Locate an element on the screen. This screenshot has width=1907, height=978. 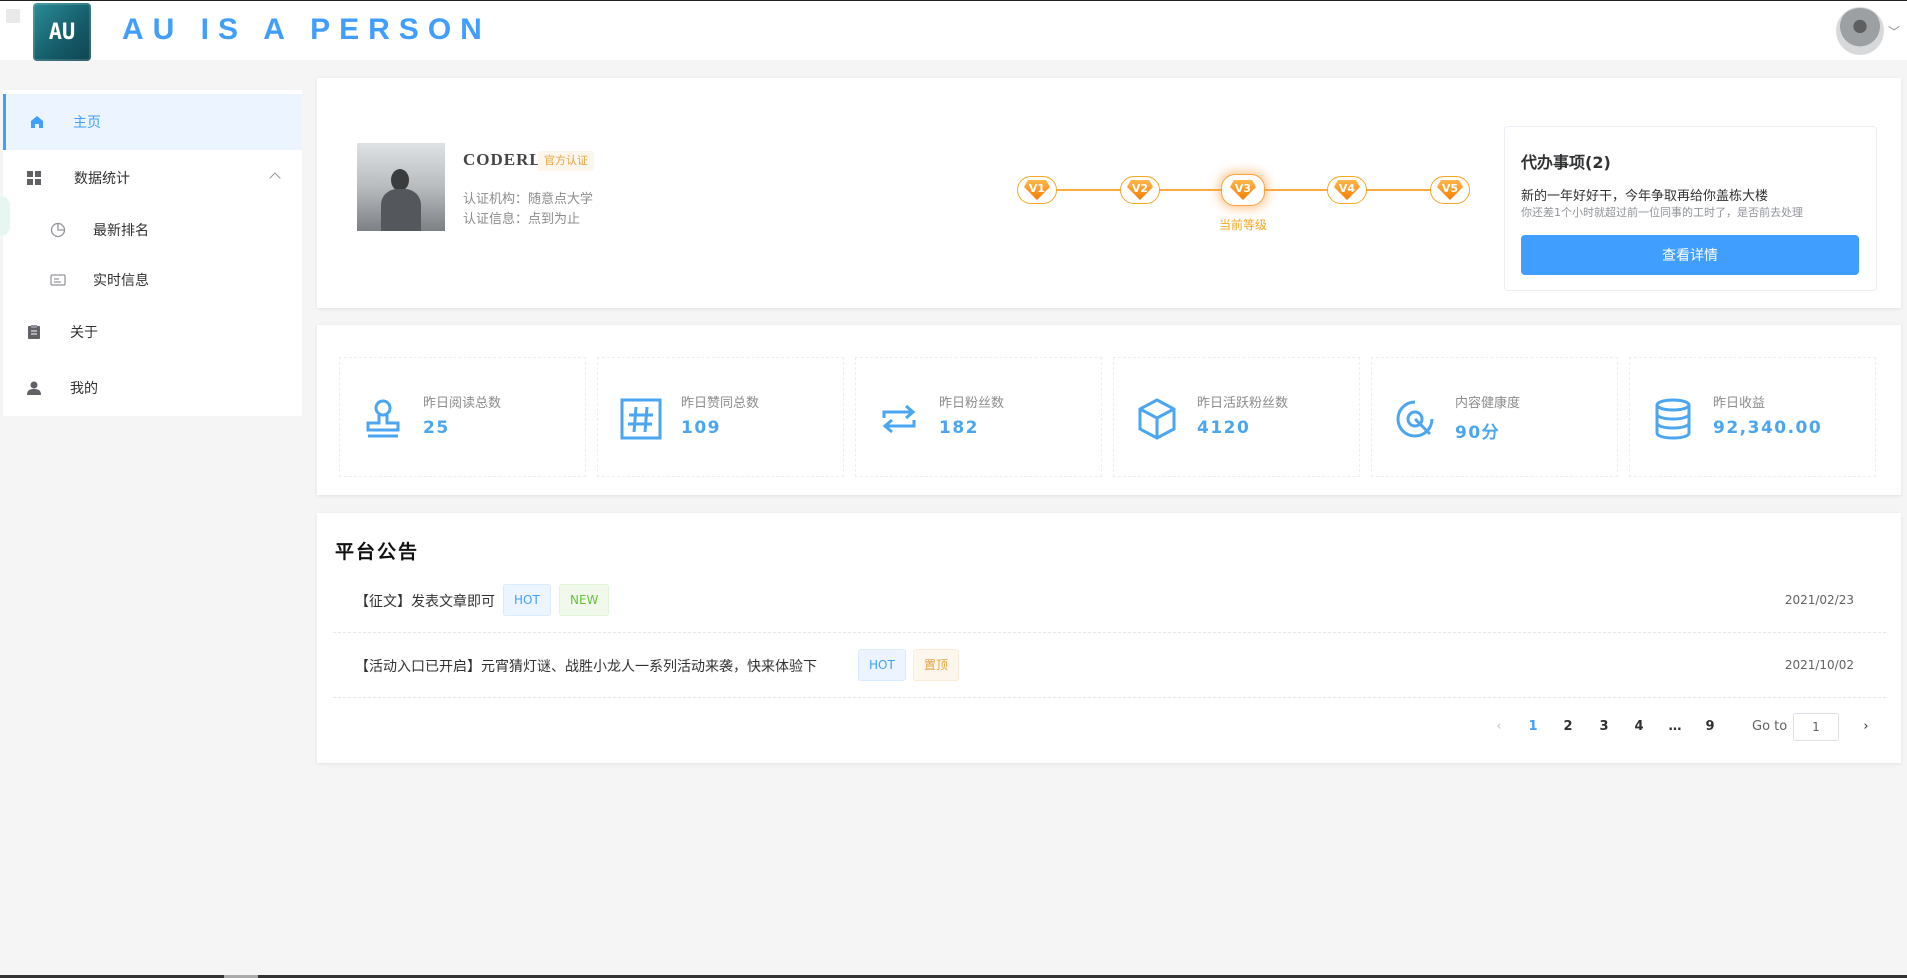
window-control-icon is located at coordinates (13, 16).